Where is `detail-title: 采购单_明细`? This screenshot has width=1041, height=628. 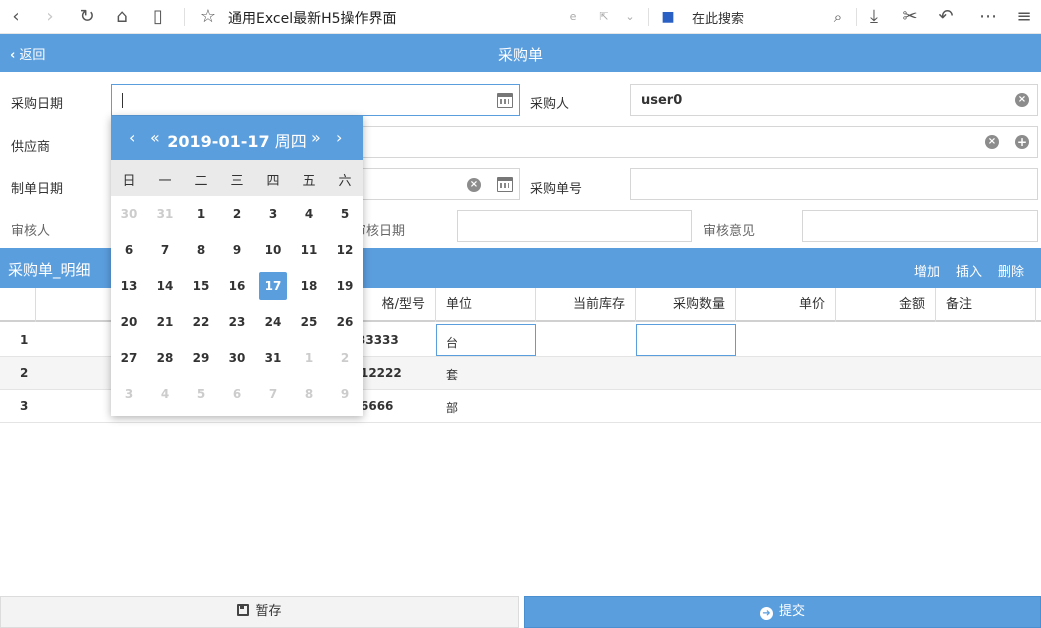 detail-title: 采购单_明细 is located at coordinates (49, 270).